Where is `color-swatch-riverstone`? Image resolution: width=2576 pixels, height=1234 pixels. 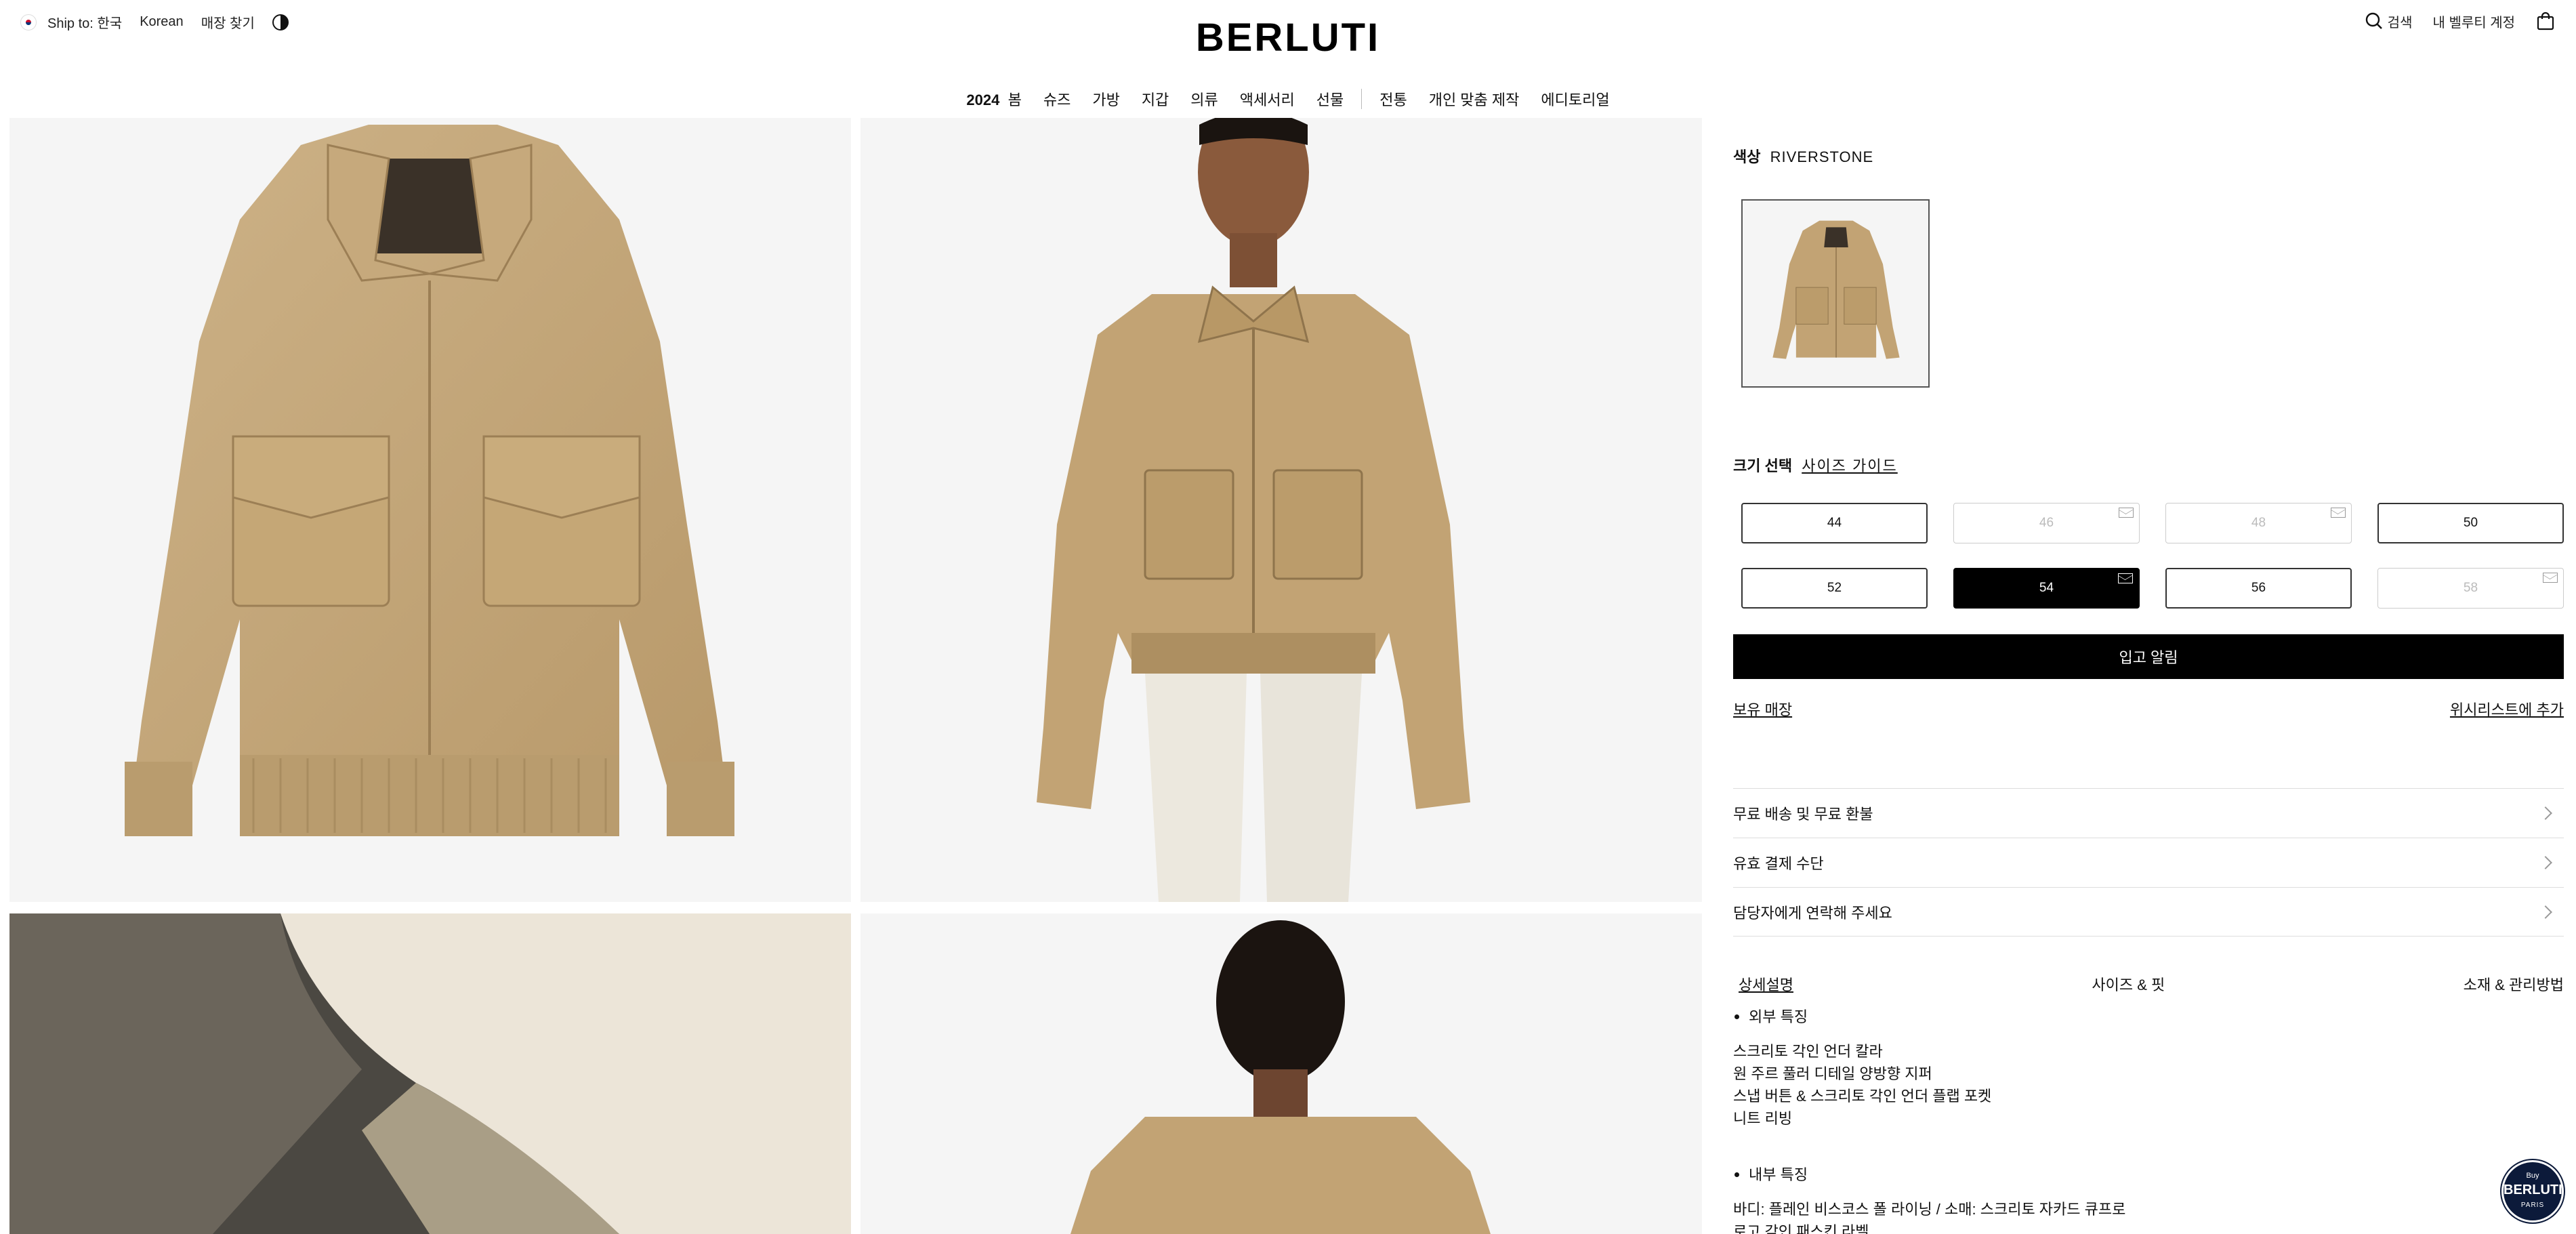
color-swatch-riverstone is located at coordinates (1835, 293).